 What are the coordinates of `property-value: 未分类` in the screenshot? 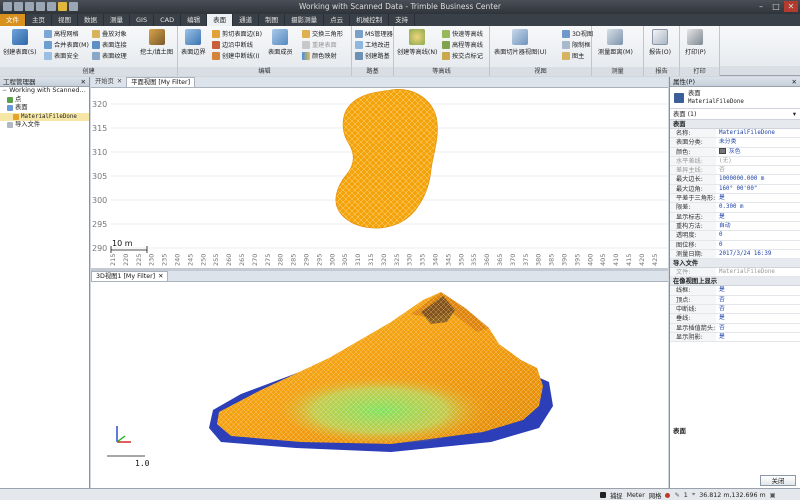 It's located at (758, 142).